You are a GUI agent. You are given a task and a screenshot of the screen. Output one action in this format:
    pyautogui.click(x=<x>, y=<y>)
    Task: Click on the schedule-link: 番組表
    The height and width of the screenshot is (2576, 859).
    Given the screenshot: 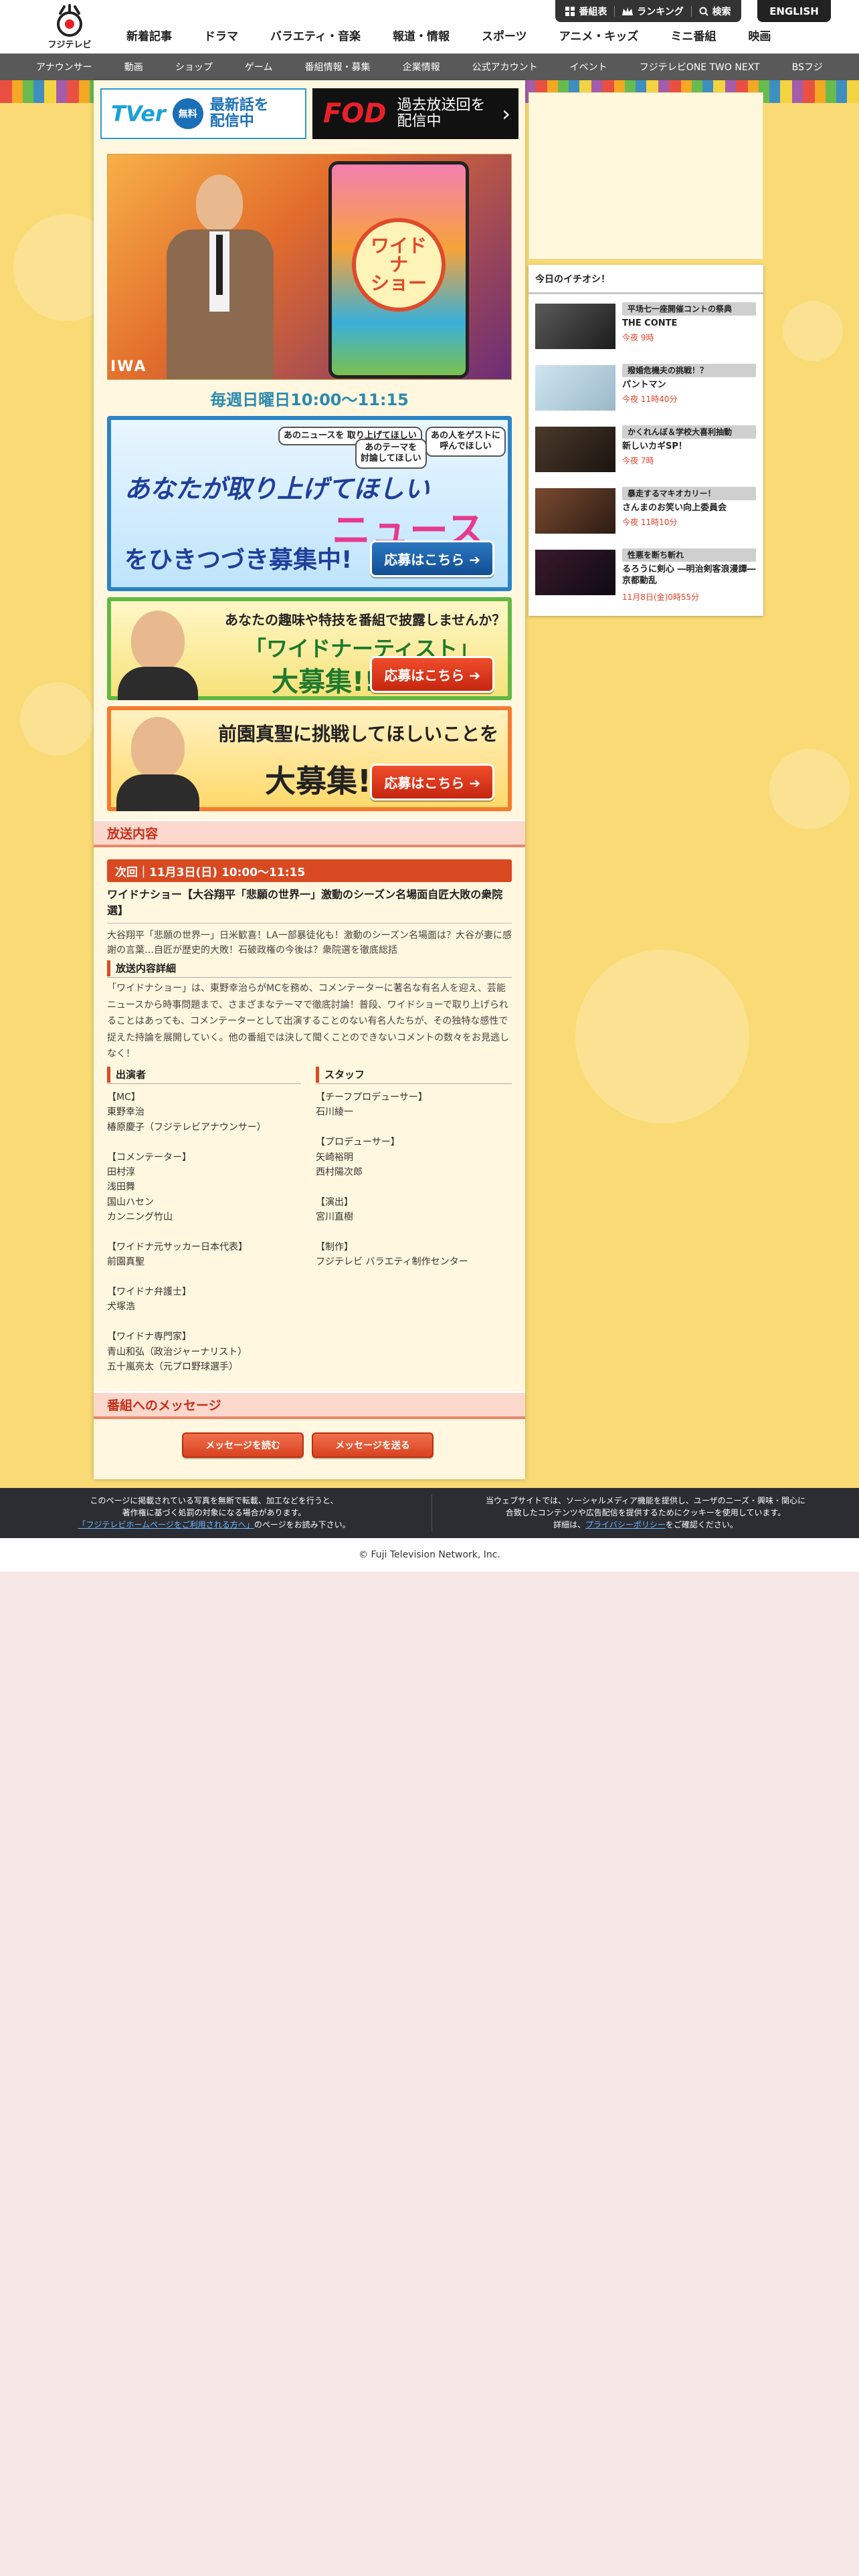 What is the action you would take?
    pyautogui.click(x=586, y=12)
    